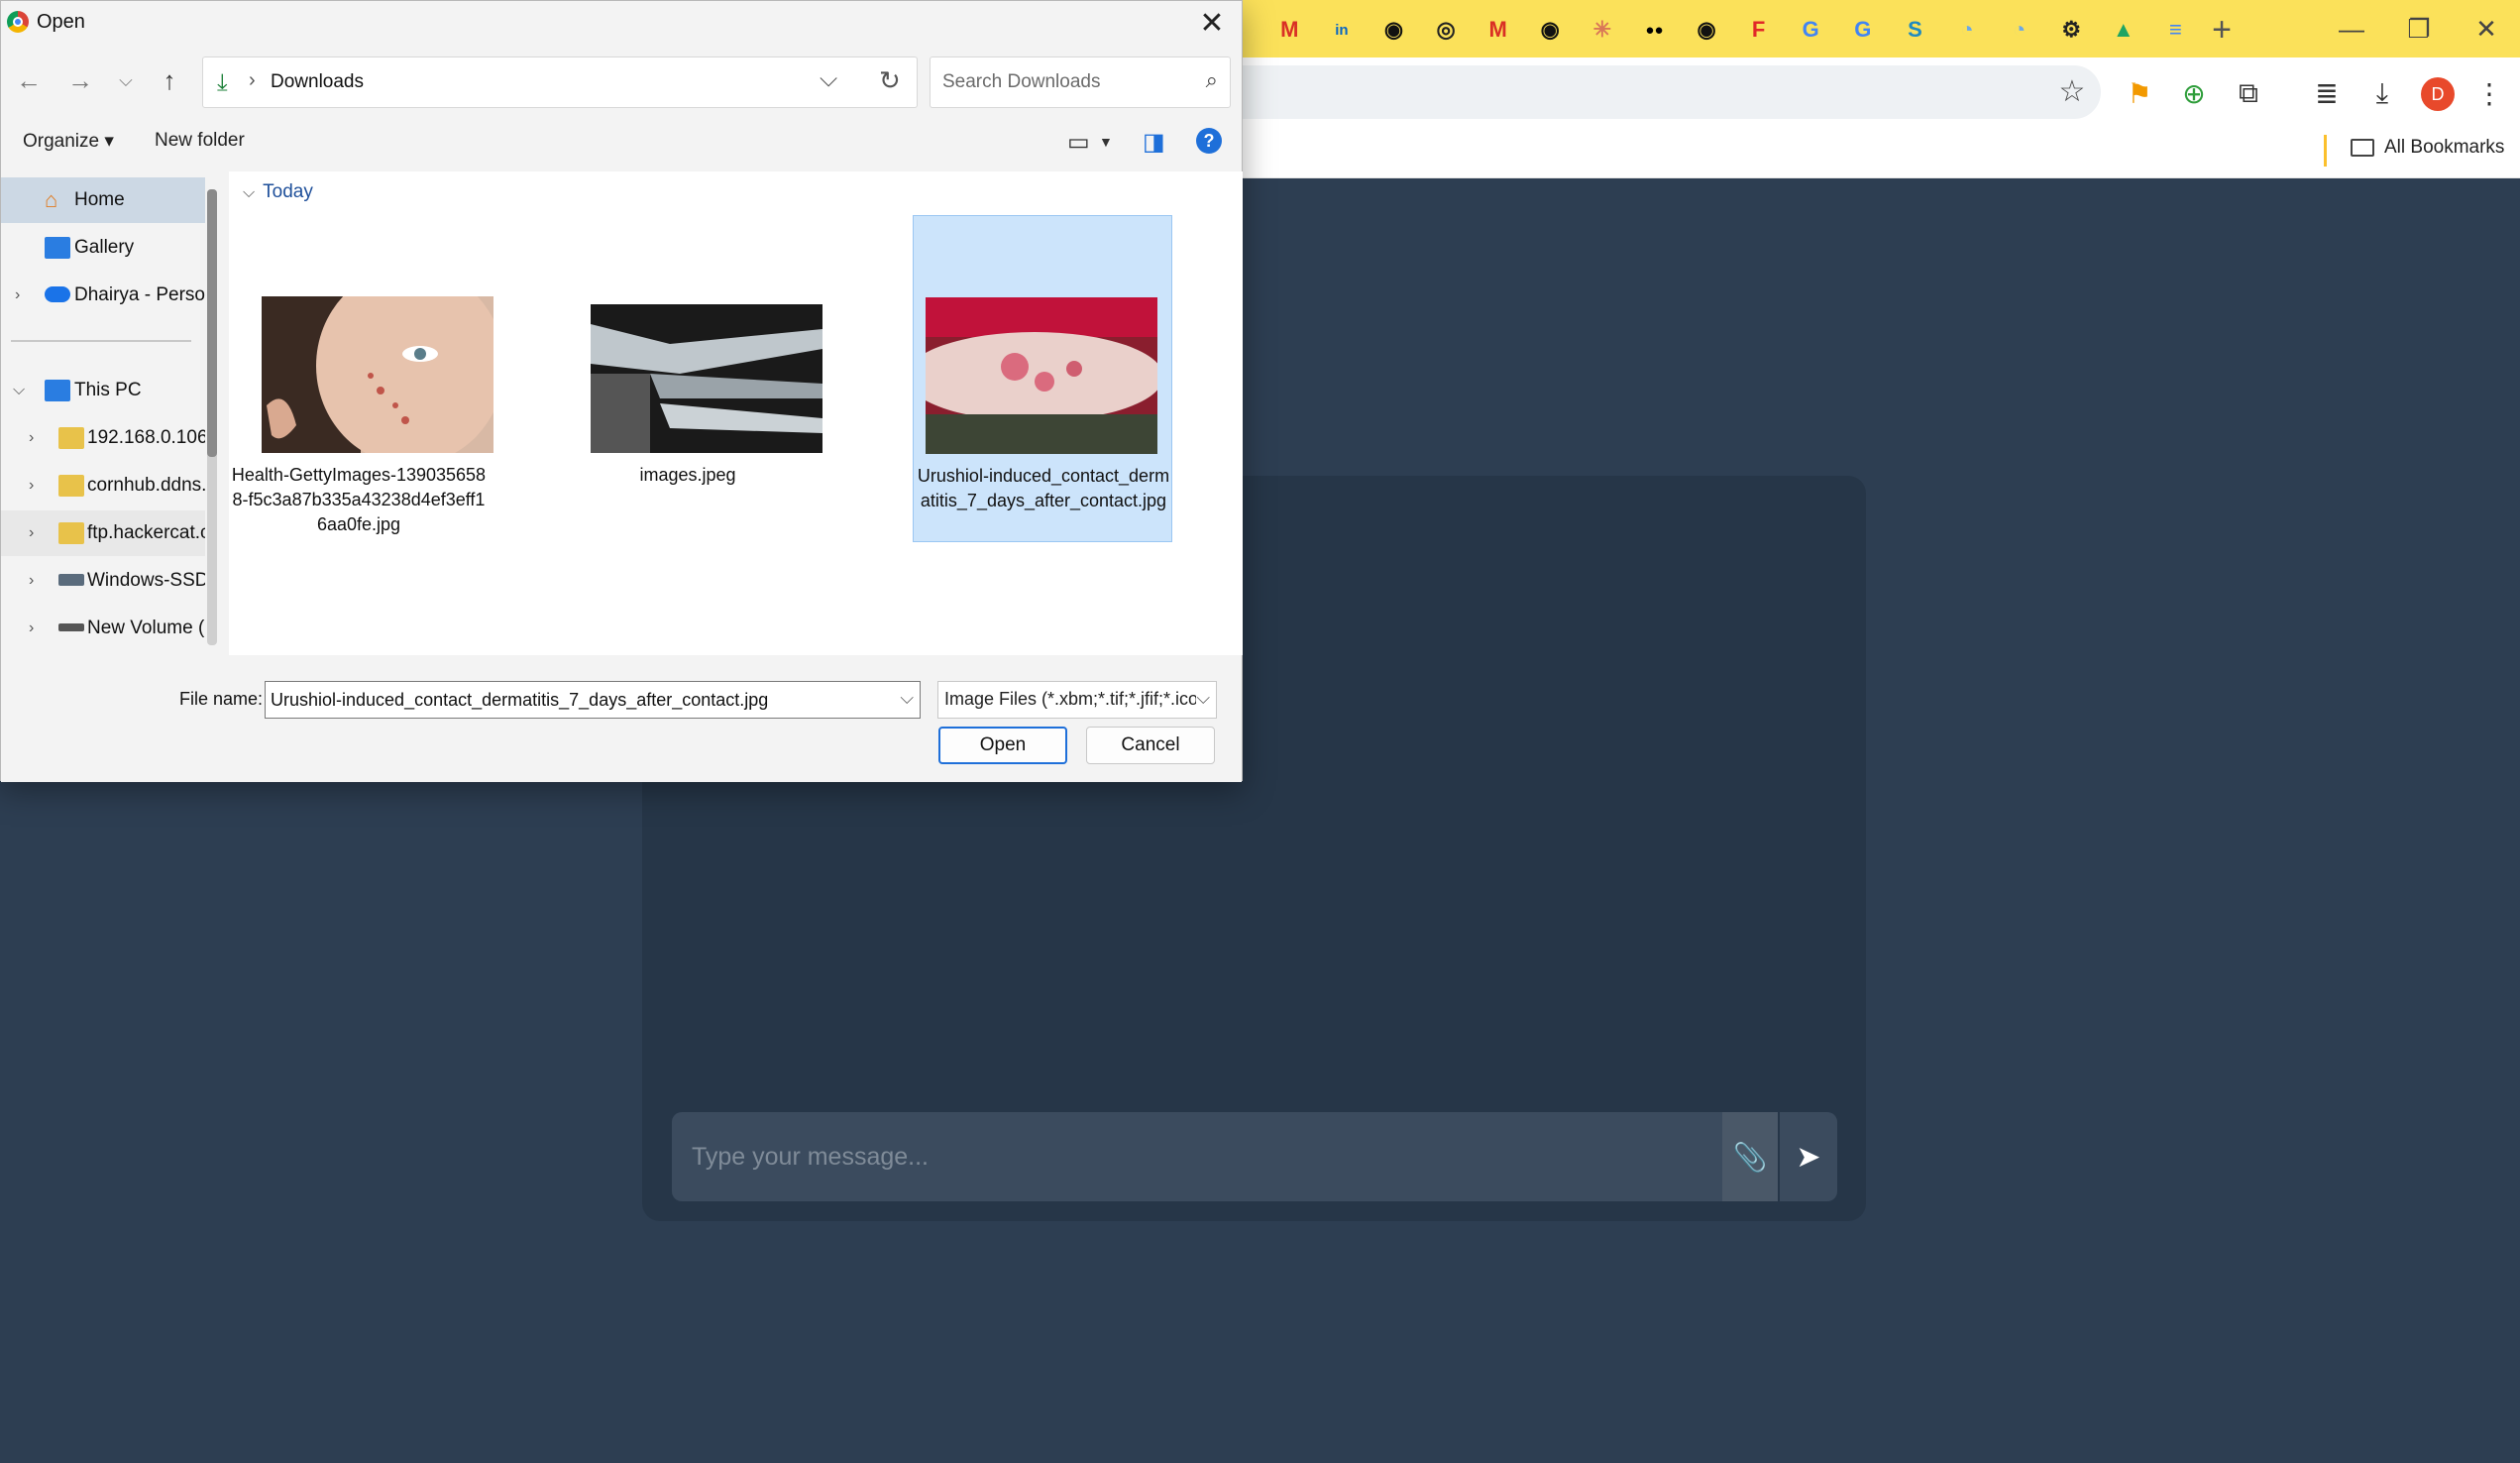  What do you see at coordinates (1154, 142) in the screenshot?
I see `preview-pane-icon: ◨` at bounding box center [1154, 142].